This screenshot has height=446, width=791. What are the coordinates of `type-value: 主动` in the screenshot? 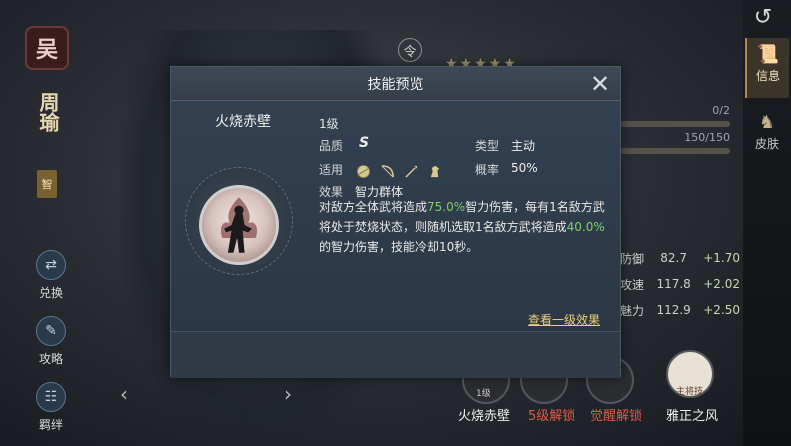 It's located at (523, 146).